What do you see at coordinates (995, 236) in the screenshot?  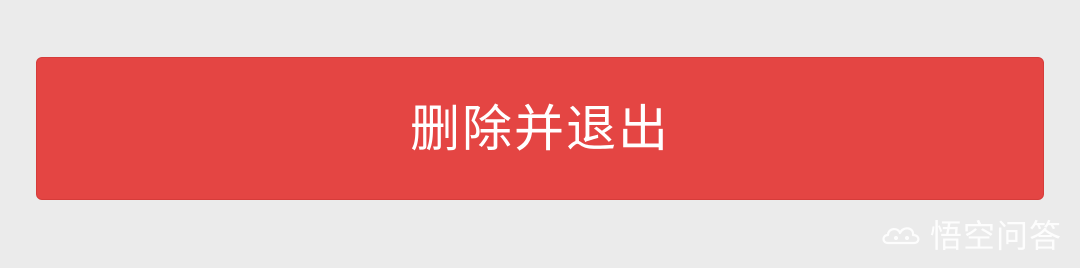 I see `watermark-text: 悟空问答` at bounding box center [995, 236].